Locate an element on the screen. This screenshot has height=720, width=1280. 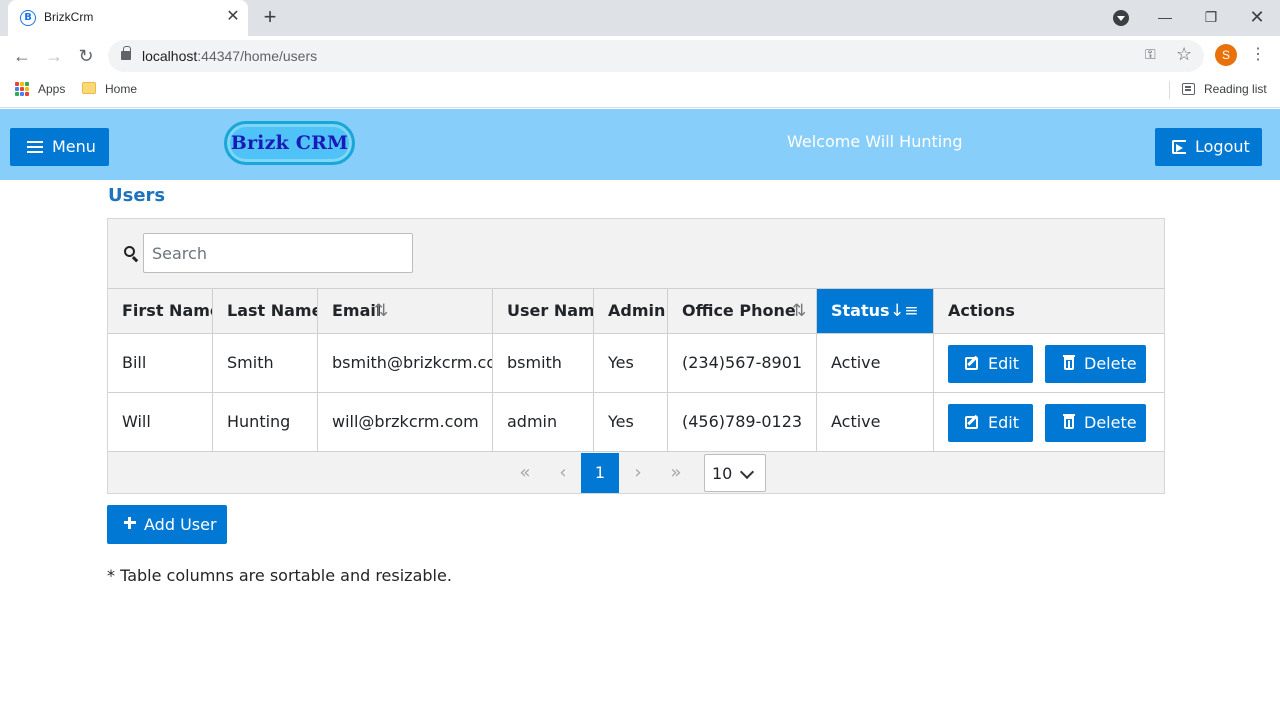
trash-icon is located at coordinates (1069, 421).